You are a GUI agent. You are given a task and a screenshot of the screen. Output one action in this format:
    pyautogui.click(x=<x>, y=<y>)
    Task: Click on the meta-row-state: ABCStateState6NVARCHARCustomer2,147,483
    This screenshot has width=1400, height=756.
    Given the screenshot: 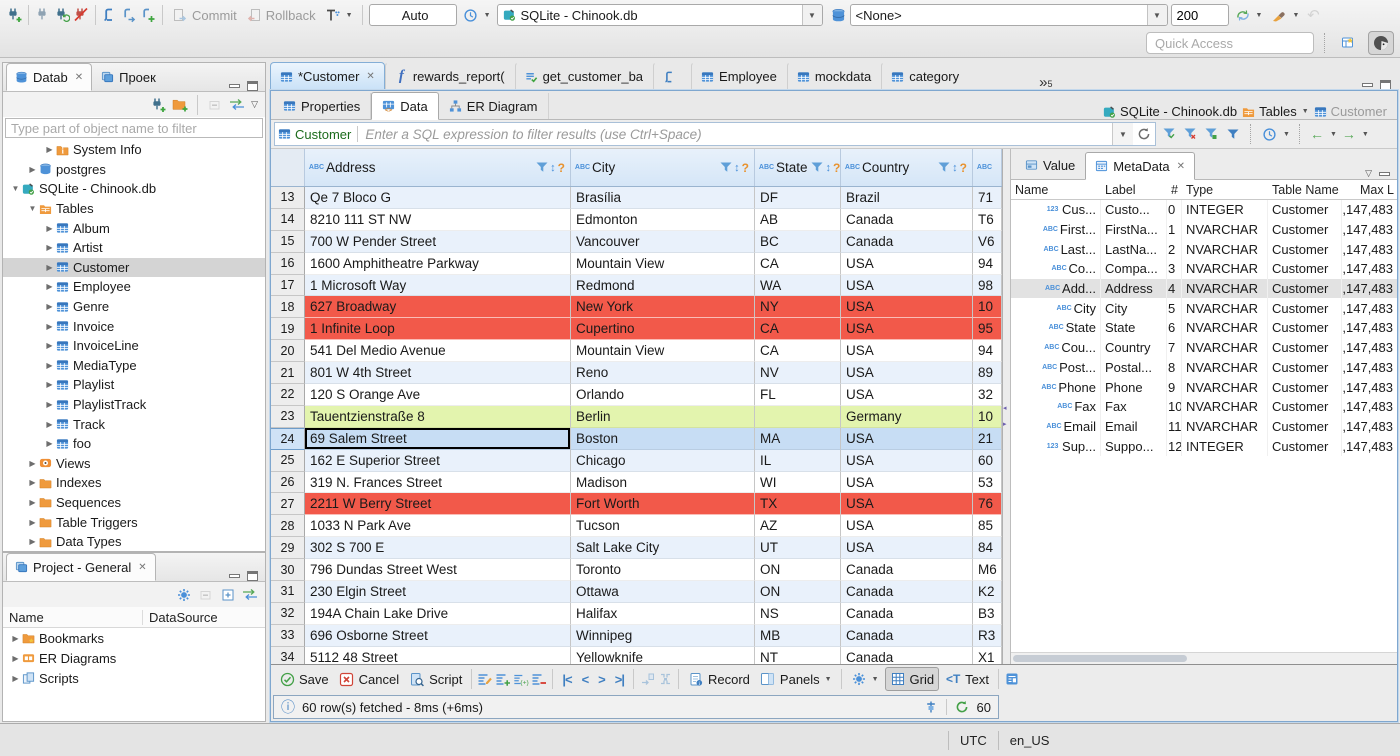 What is the action you would take?
    pyautogui.click(x=1204, y=328)
    